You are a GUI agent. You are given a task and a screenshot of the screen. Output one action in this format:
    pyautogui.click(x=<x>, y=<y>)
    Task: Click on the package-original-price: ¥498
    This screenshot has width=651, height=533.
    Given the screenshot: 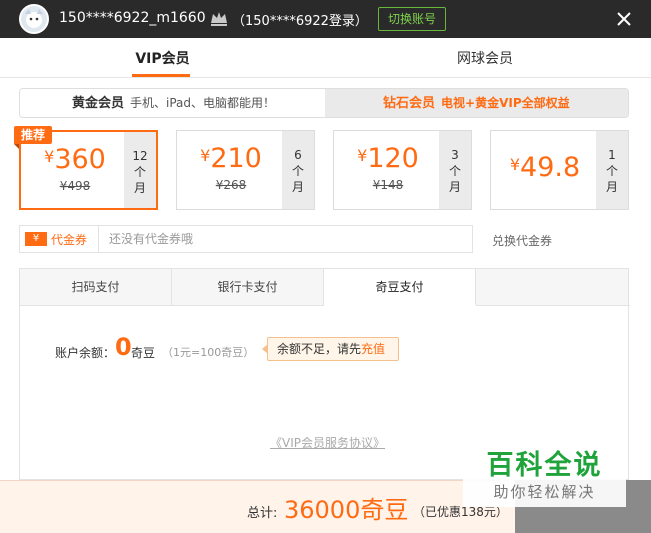 What is the action you would take?
    pyautogui.click(x=75, y=186)
    